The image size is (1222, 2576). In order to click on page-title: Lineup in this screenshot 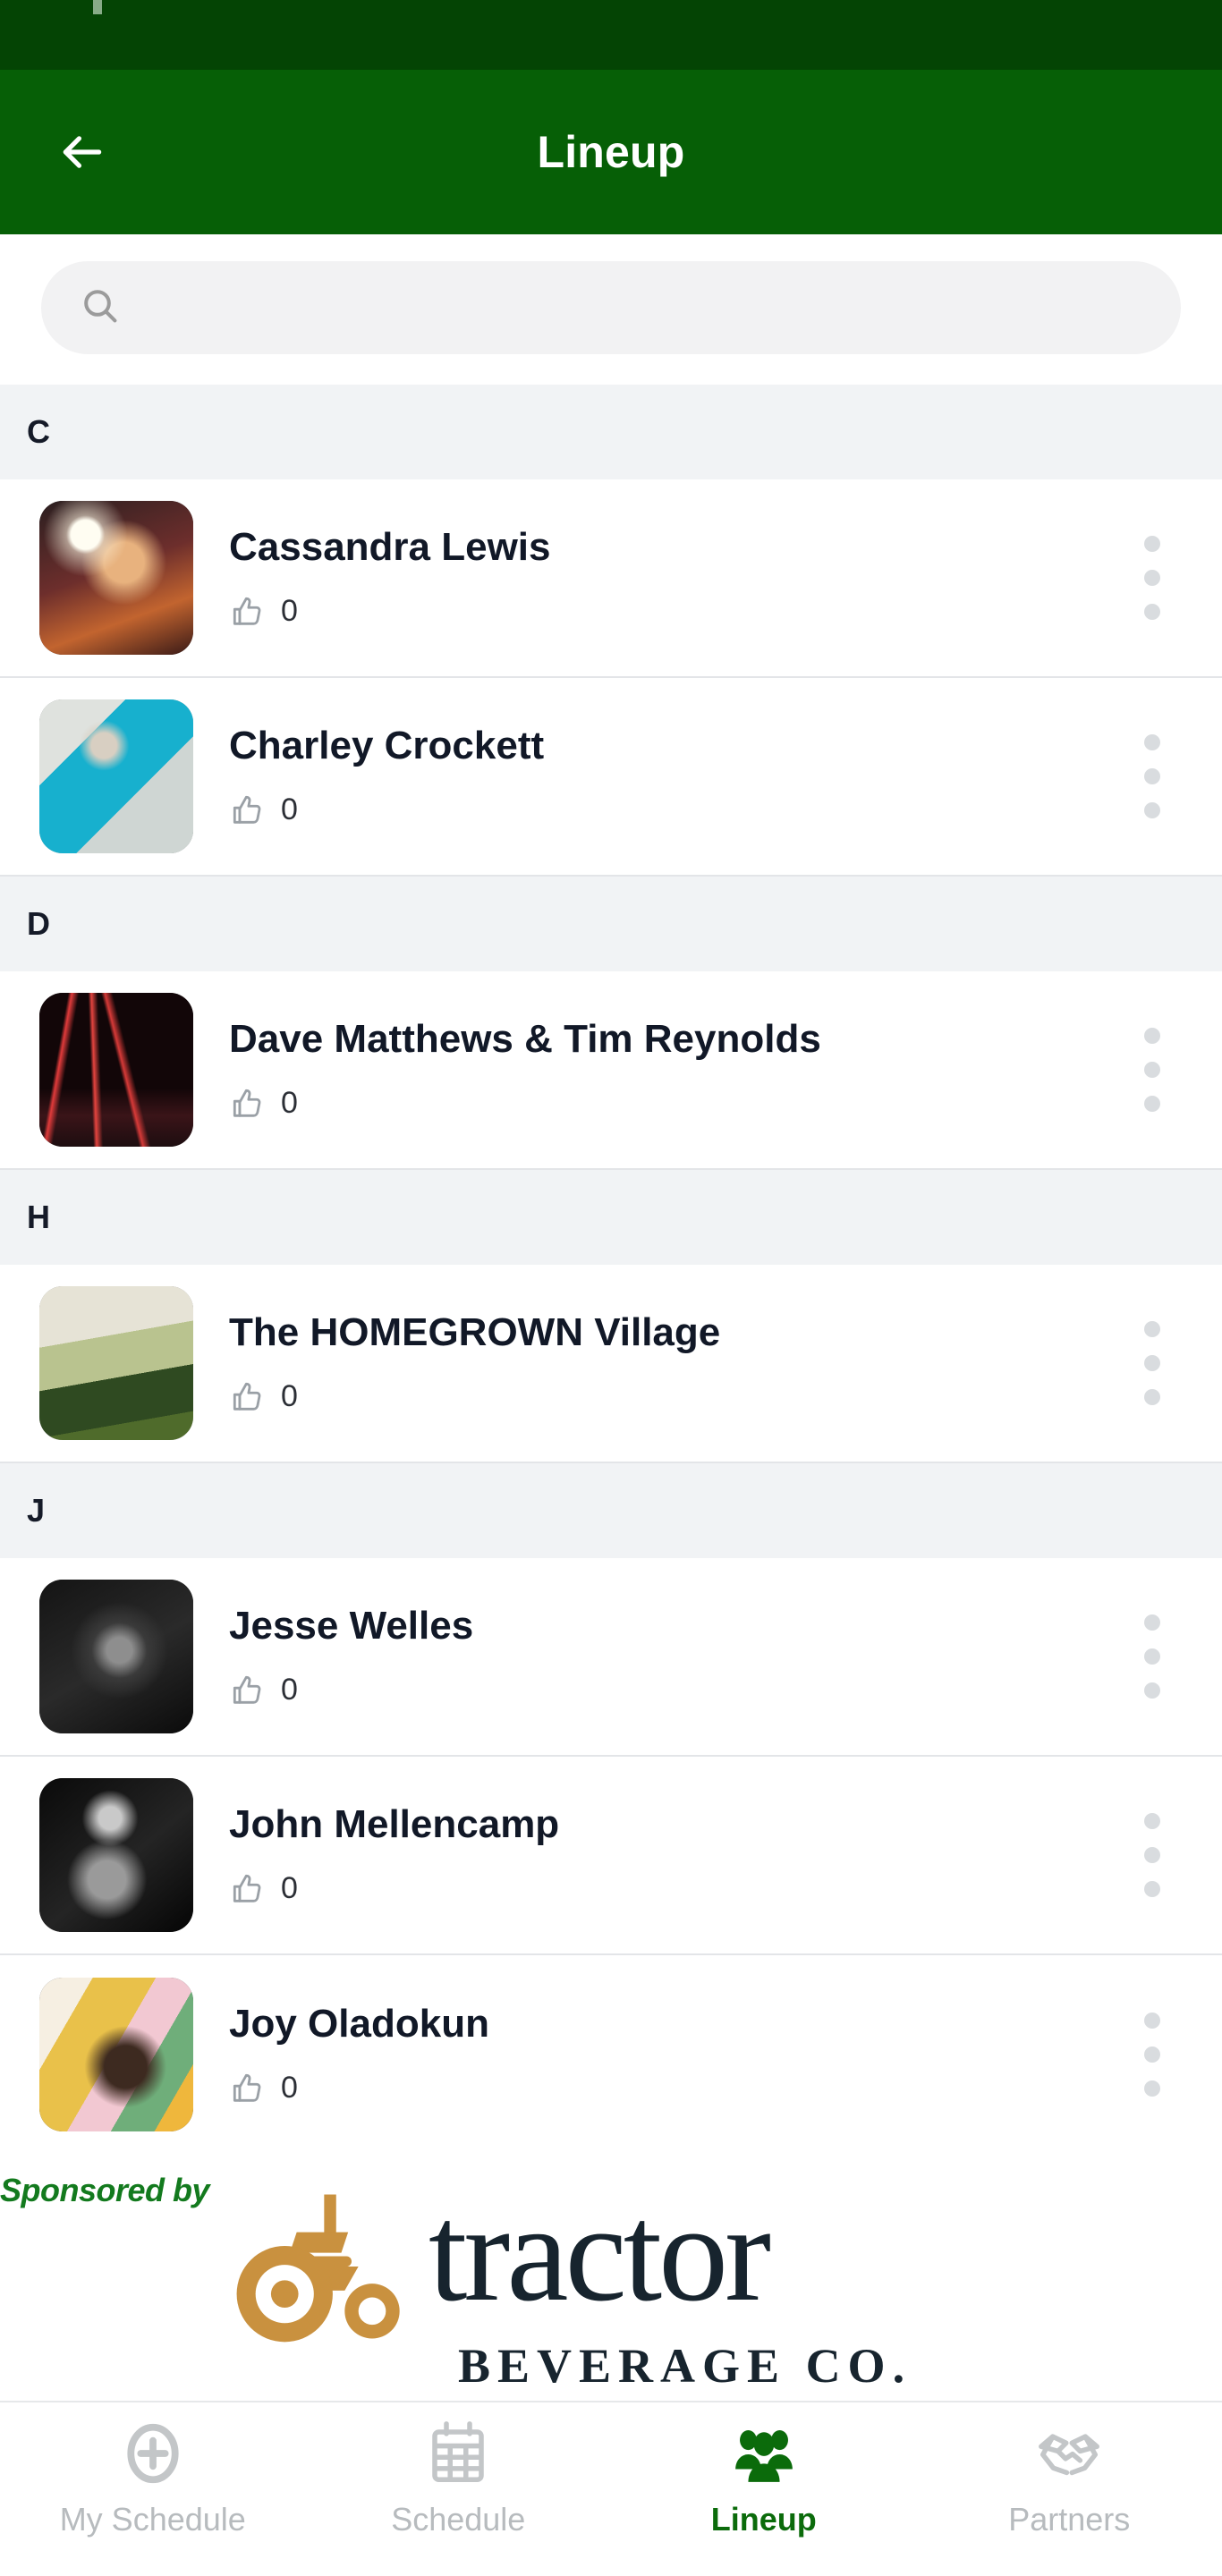, I will do `click(611, 152)`.